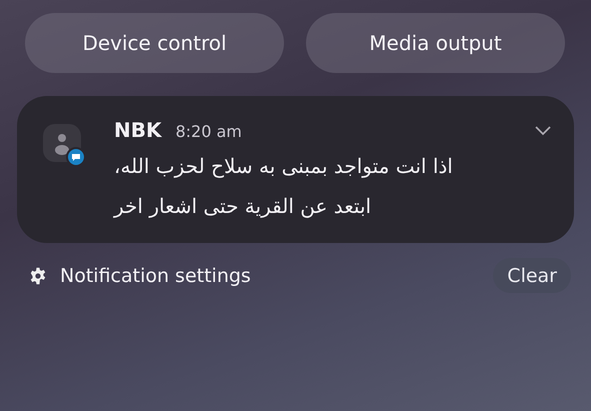 Image resolution: width=591 pixels, height=411 pixels. I want to click on expand-icon, so click(543, 130).